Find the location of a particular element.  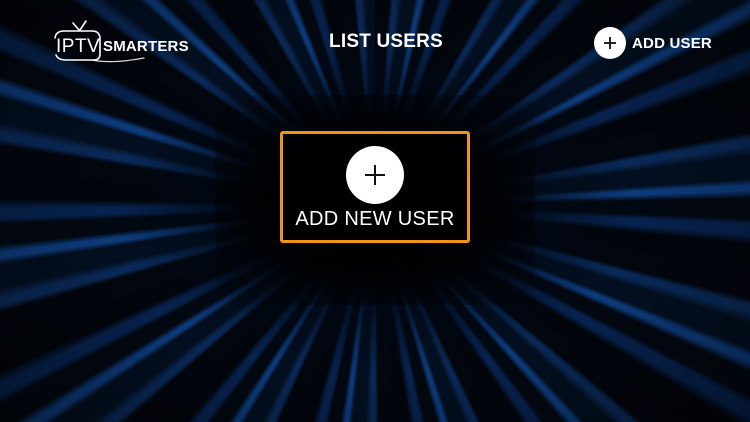

add-user-button: ADD USER is located at coordinates (653, 43).